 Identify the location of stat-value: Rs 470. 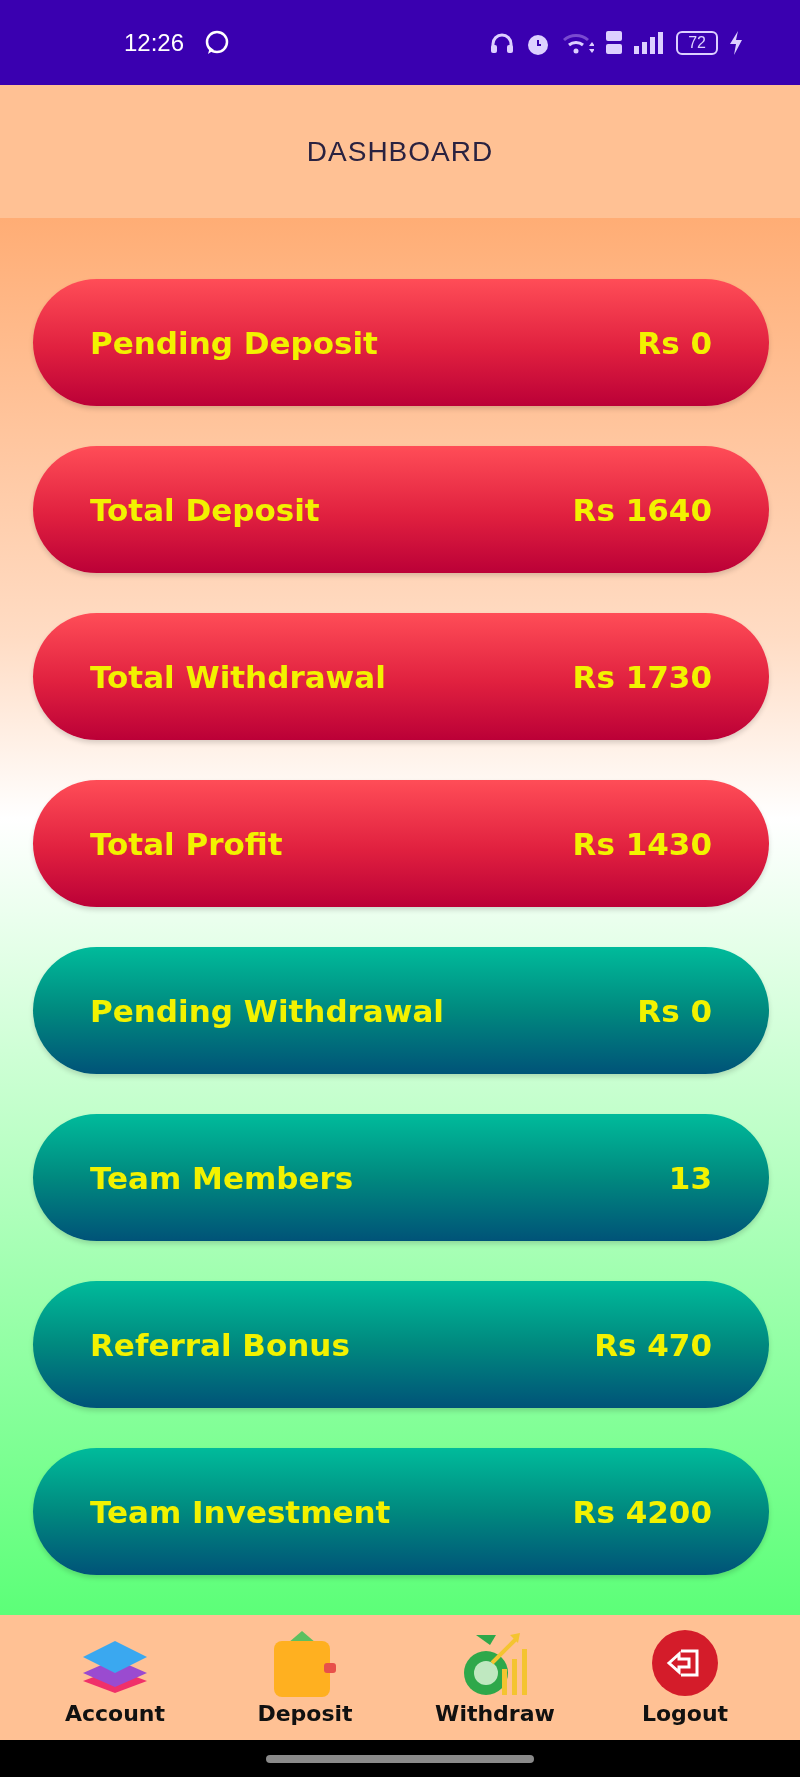
(653, 1344).